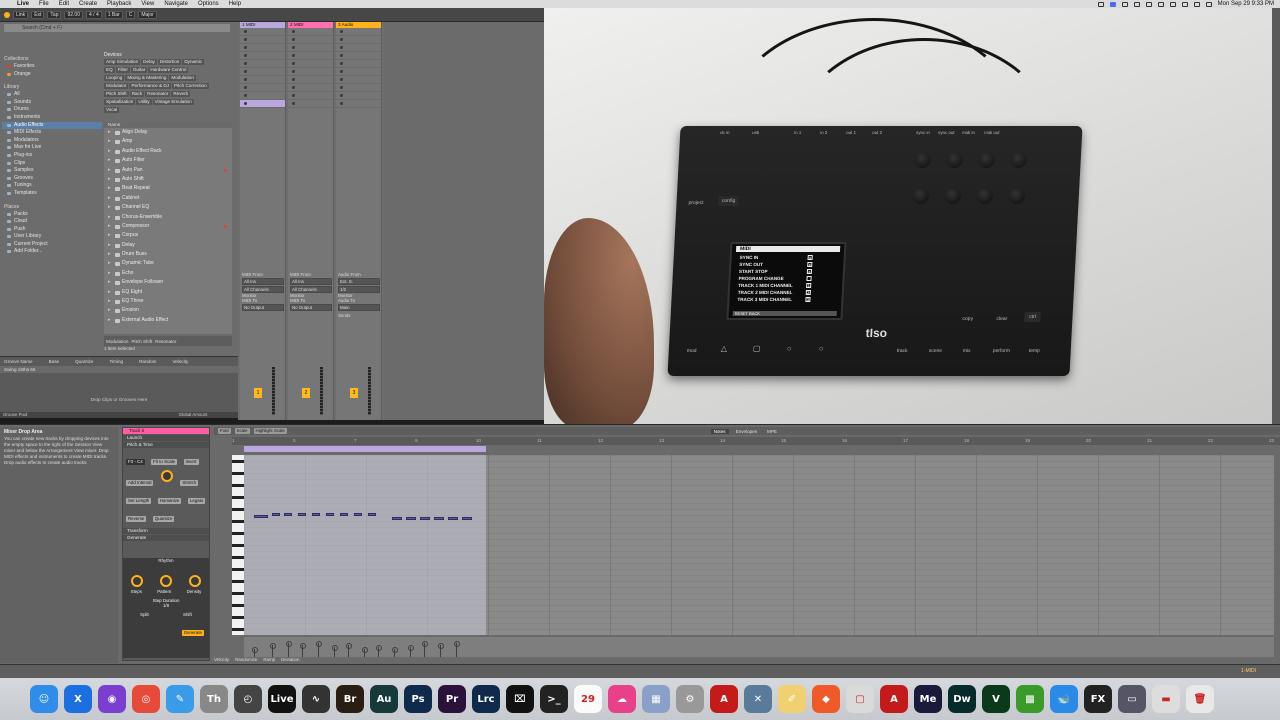 This screenshot has height=720, width=1280. I want to click on menu-help: Help, so click(235, 4).